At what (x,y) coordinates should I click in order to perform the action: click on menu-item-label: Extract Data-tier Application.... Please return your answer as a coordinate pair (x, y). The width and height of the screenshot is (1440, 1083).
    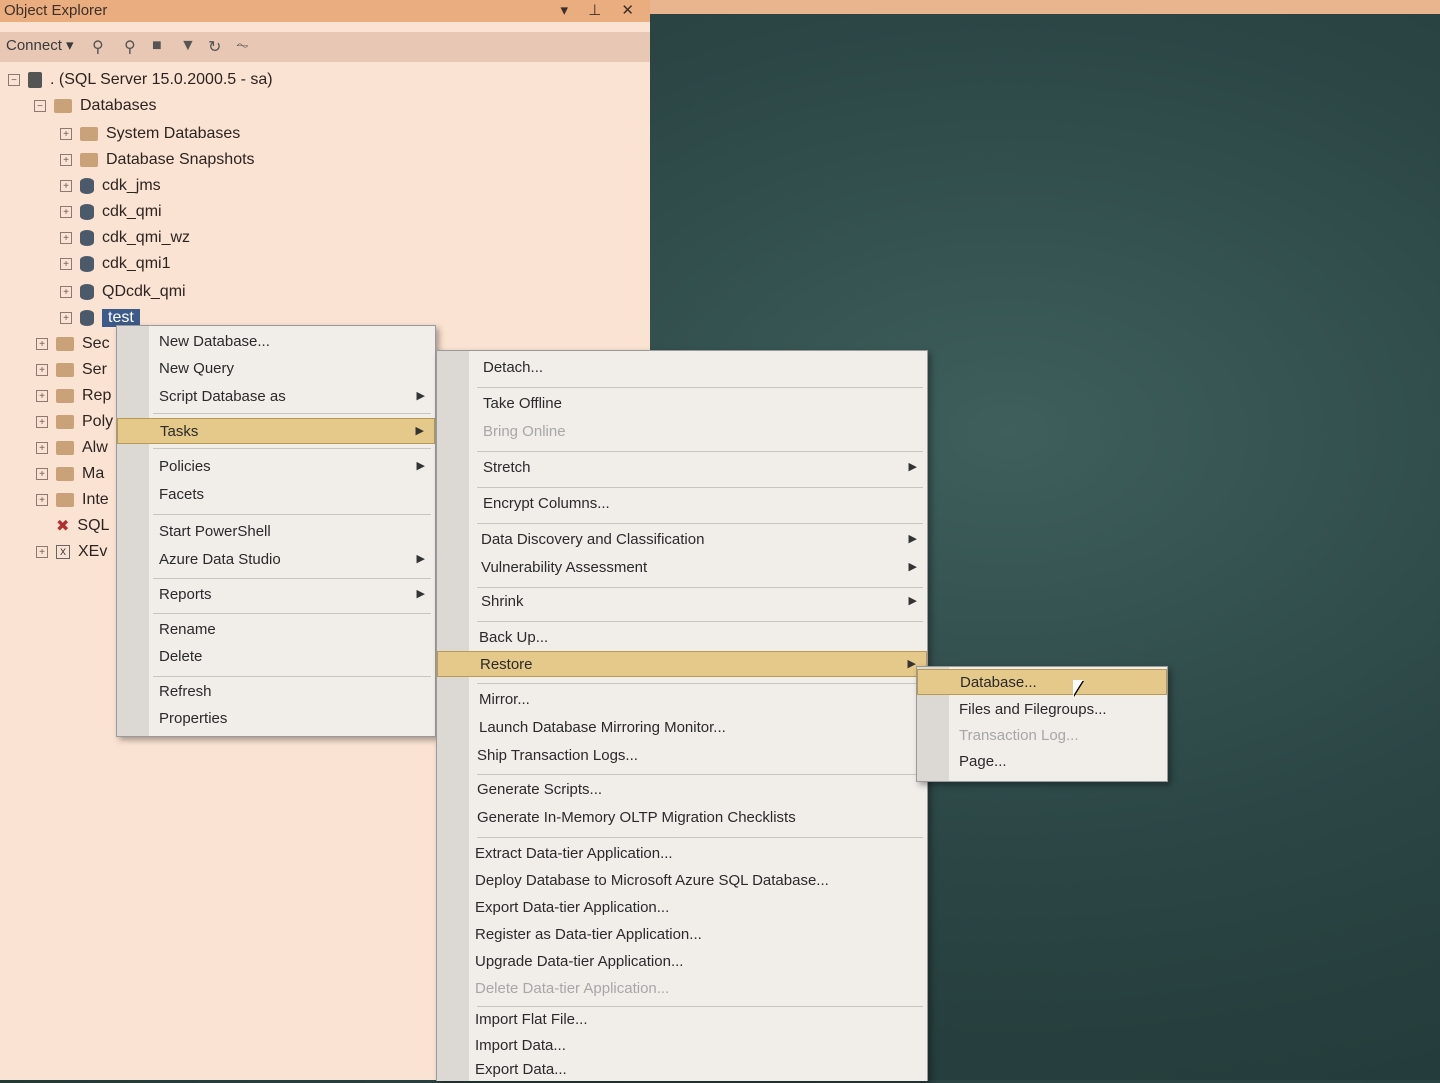
    Looking at the image, I should click on (574, 853).